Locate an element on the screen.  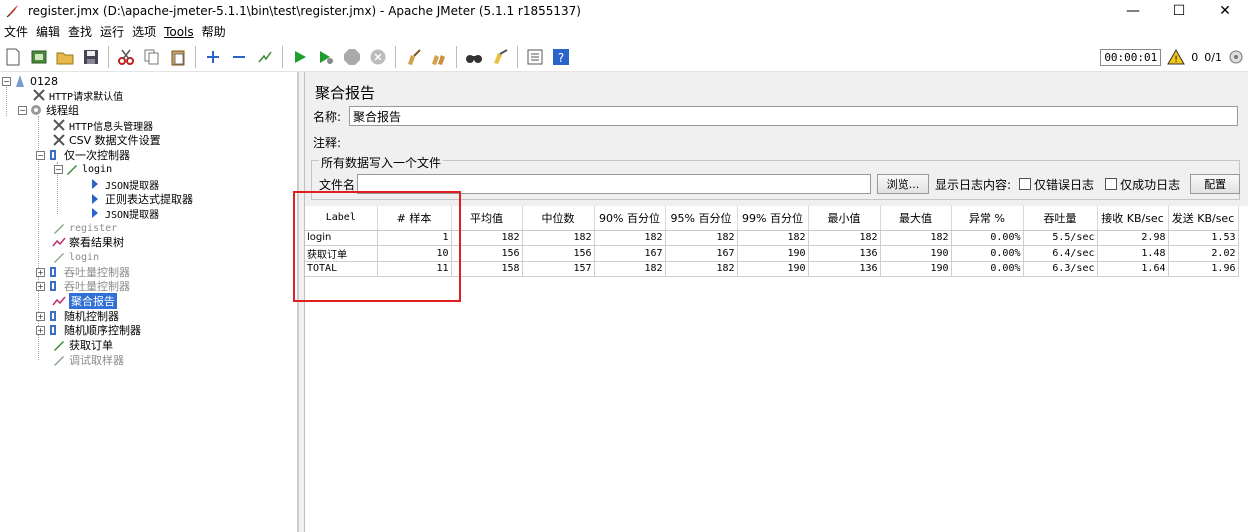
name-row: 名称: is located at coordinates (775, 116).